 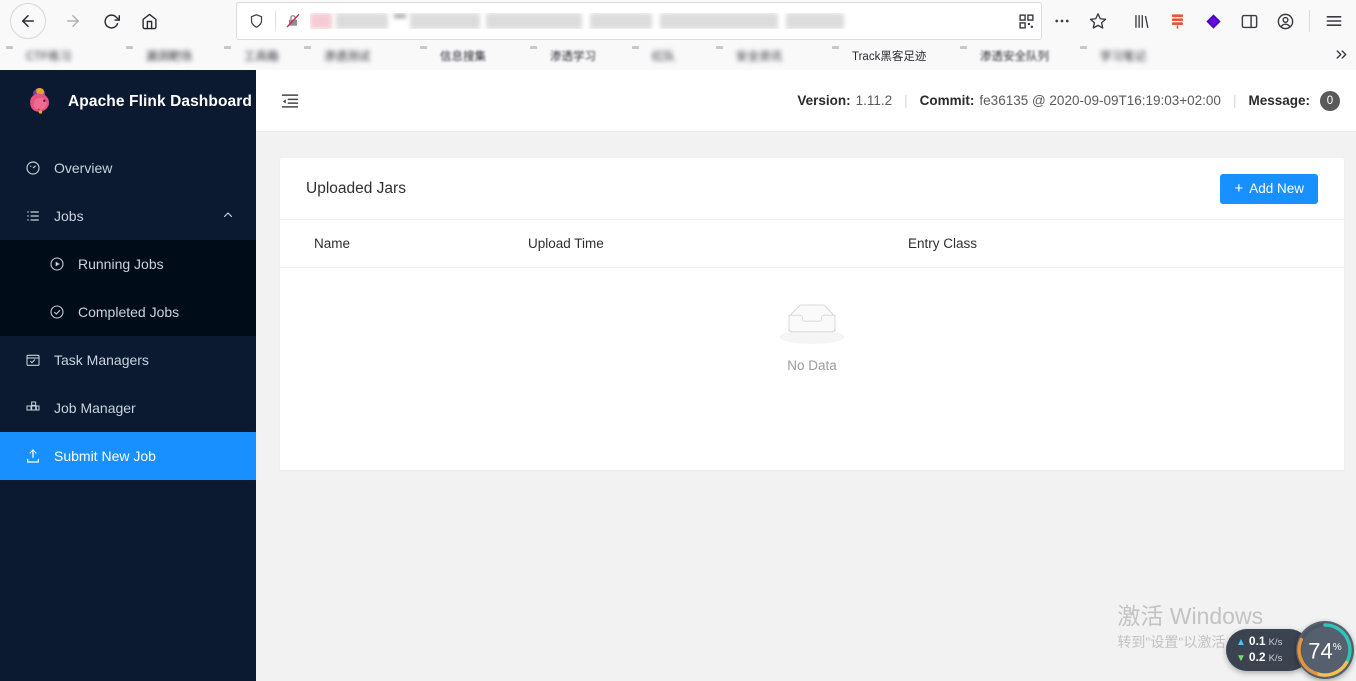 I want to click on sidebar-item-running-jobs: Running Jobs, so click(x=128, y=264).